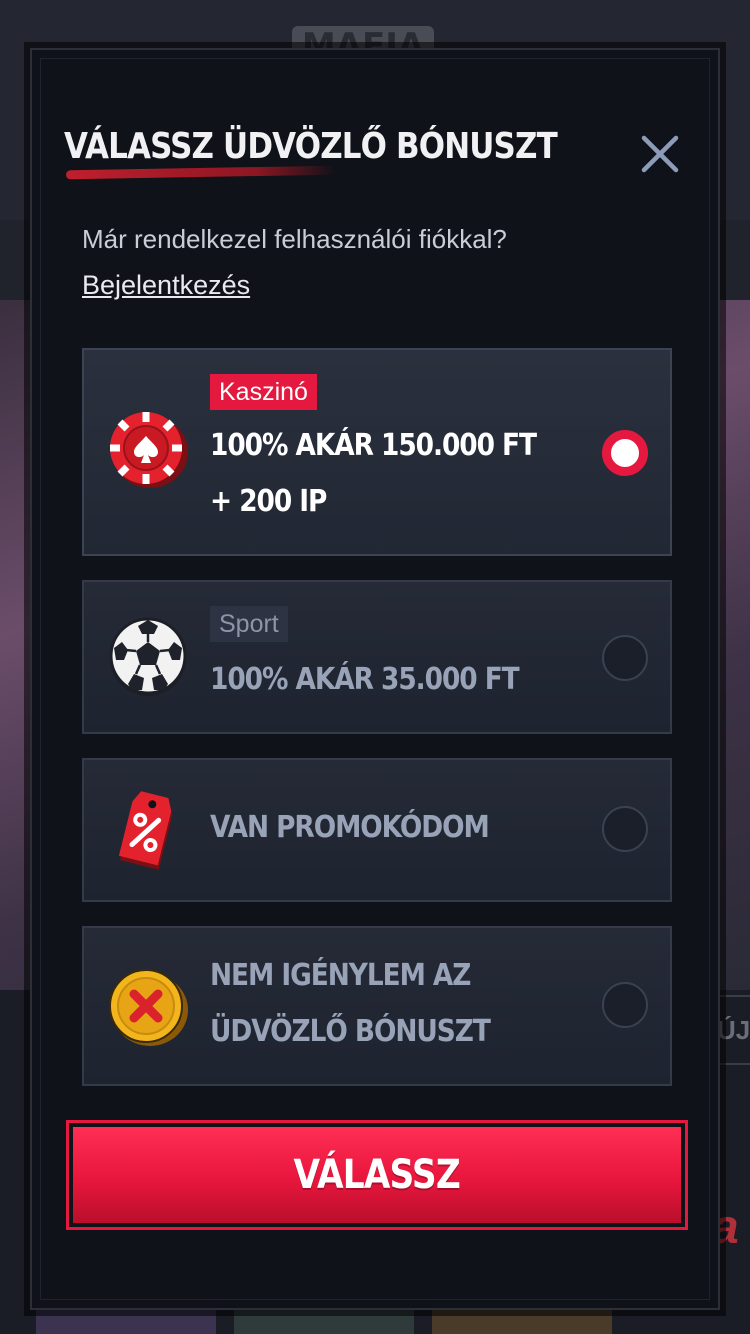 Image resolution: width=750 pixels, height=1334 pixels. I want to click on choose-button-face: VÁLASSZ, so click(377, 1175).